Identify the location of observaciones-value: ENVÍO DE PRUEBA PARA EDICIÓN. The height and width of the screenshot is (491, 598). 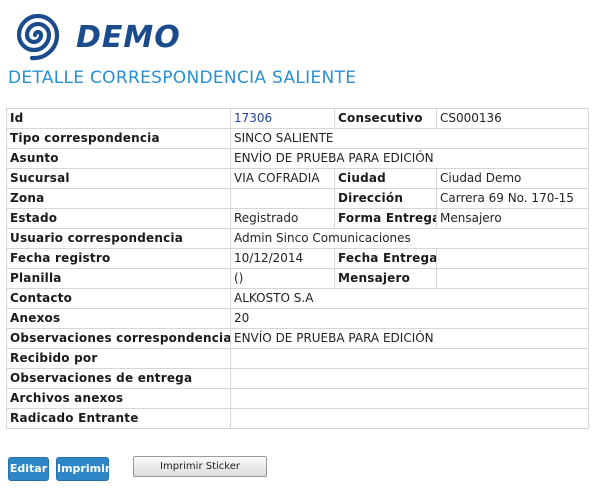
(409, 338).